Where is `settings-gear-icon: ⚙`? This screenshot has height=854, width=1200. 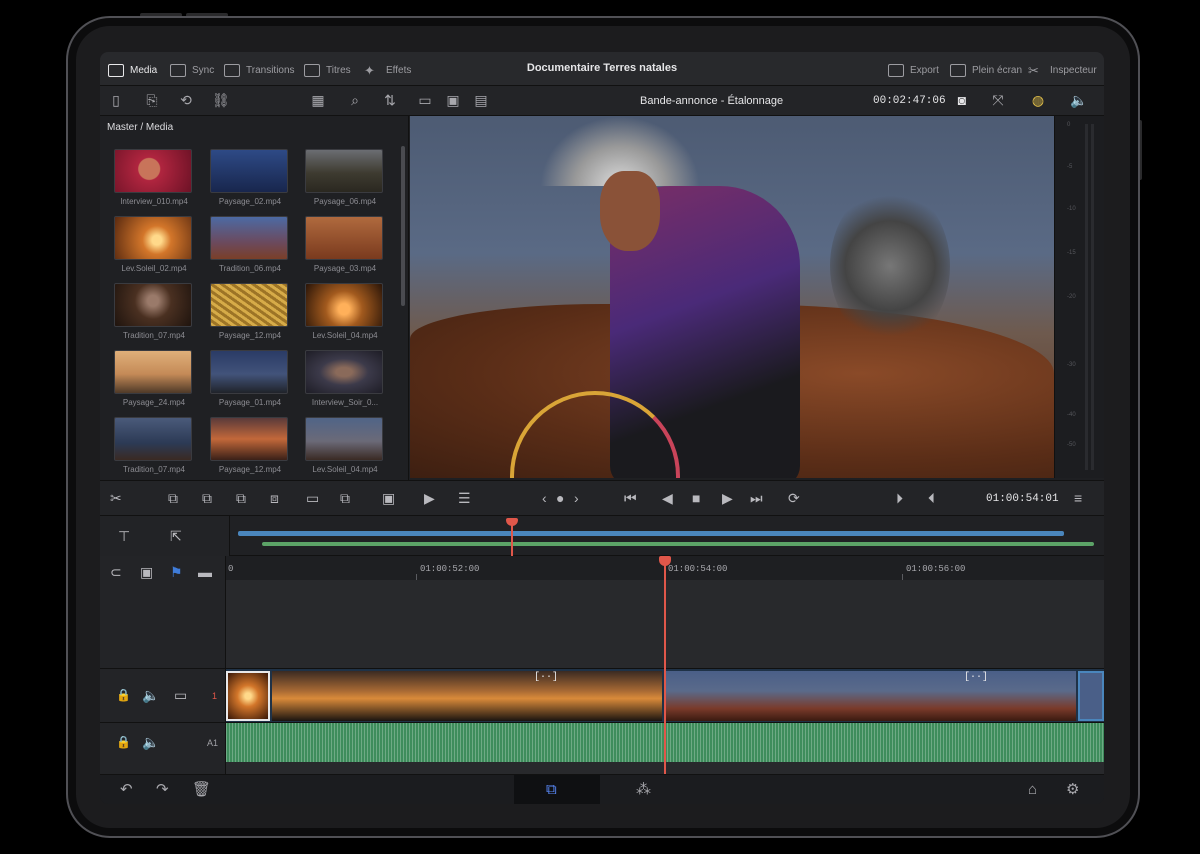 settings-gear-icon: ⚙ is located at coordinates (1072, 789).